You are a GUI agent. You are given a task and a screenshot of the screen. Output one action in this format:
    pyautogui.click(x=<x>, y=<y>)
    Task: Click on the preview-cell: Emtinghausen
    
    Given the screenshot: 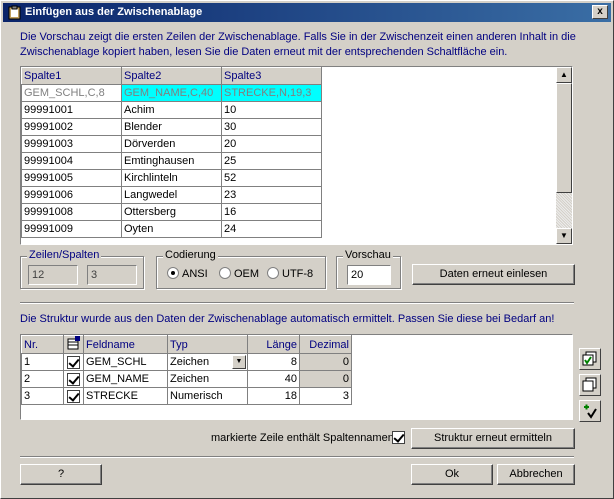 What is the action you would take?
    pyautogui.click(x=171, y=161)
    